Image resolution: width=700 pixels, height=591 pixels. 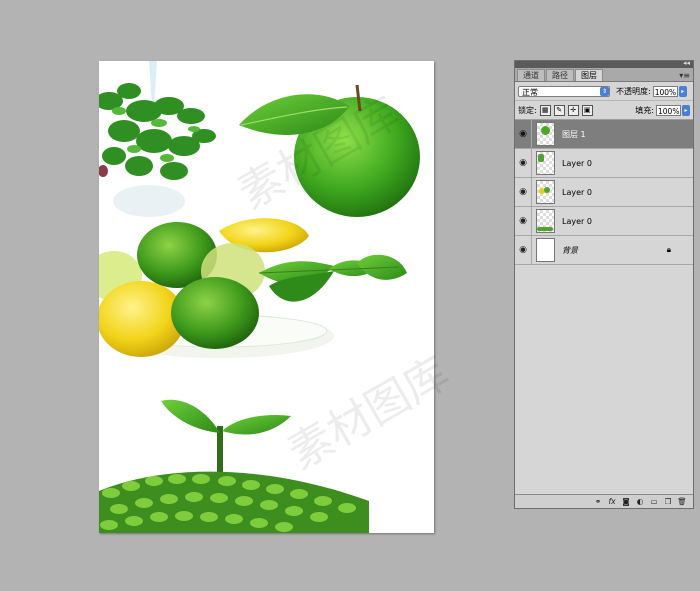 What do you see at coordinates (682, 91) in the screenshot?
I see `opacity-stepper-icon: ▸` at bounding box center [682, 91].